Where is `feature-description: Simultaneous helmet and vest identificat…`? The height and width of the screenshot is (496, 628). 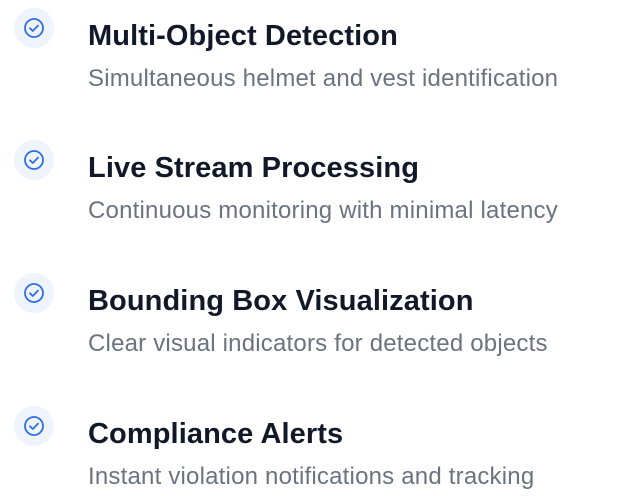
feature-description: Simultaneous helmet and vest identificat… is located at coordinates (323, 78).